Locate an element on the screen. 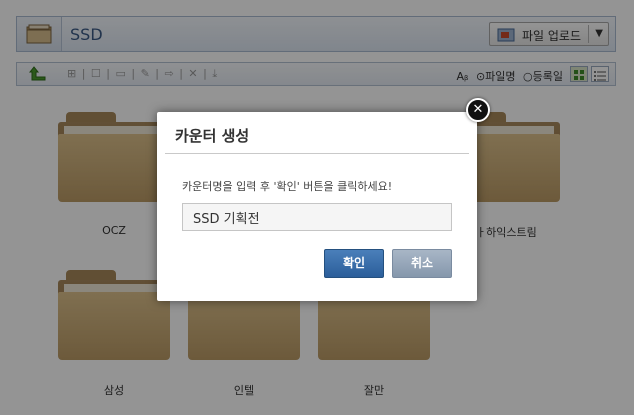 Image resolution: width=634 pixels, height=415 pixels. cancel-button: 취소 is located at coordinates (422, 263).